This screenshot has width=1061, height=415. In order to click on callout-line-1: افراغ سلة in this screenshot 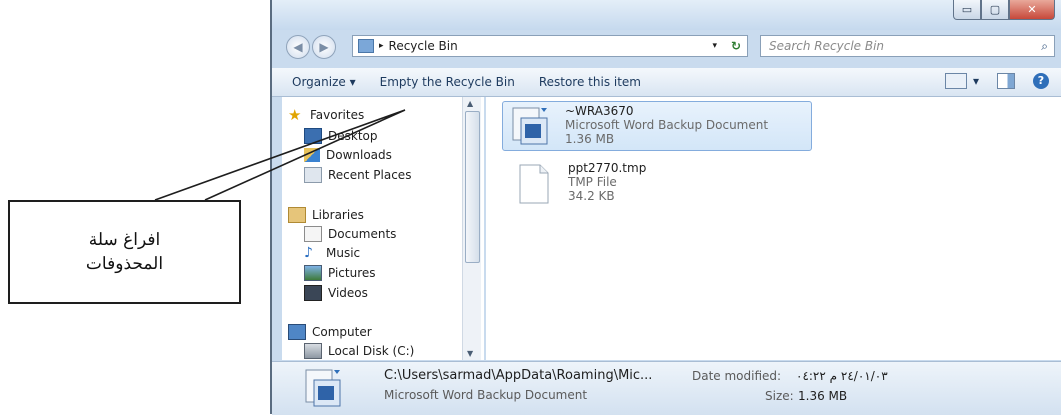, I will do `click(124, 240)`.